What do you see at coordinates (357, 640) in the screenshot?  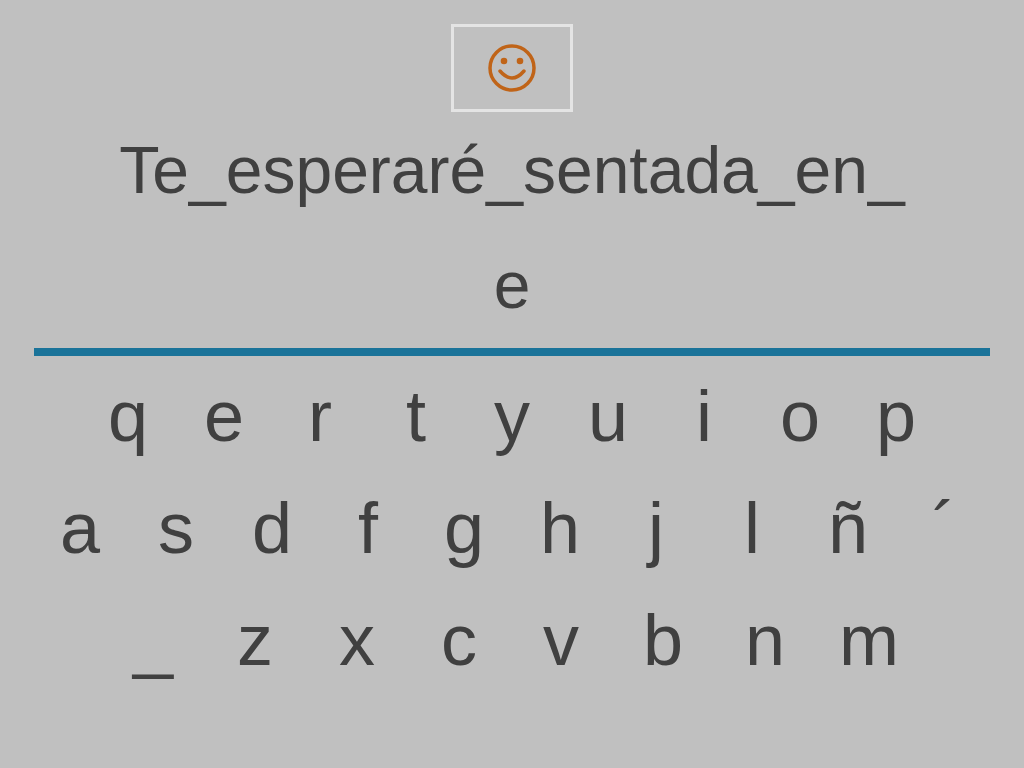 I see `letter-key: x` at bounding box center [357, 640].